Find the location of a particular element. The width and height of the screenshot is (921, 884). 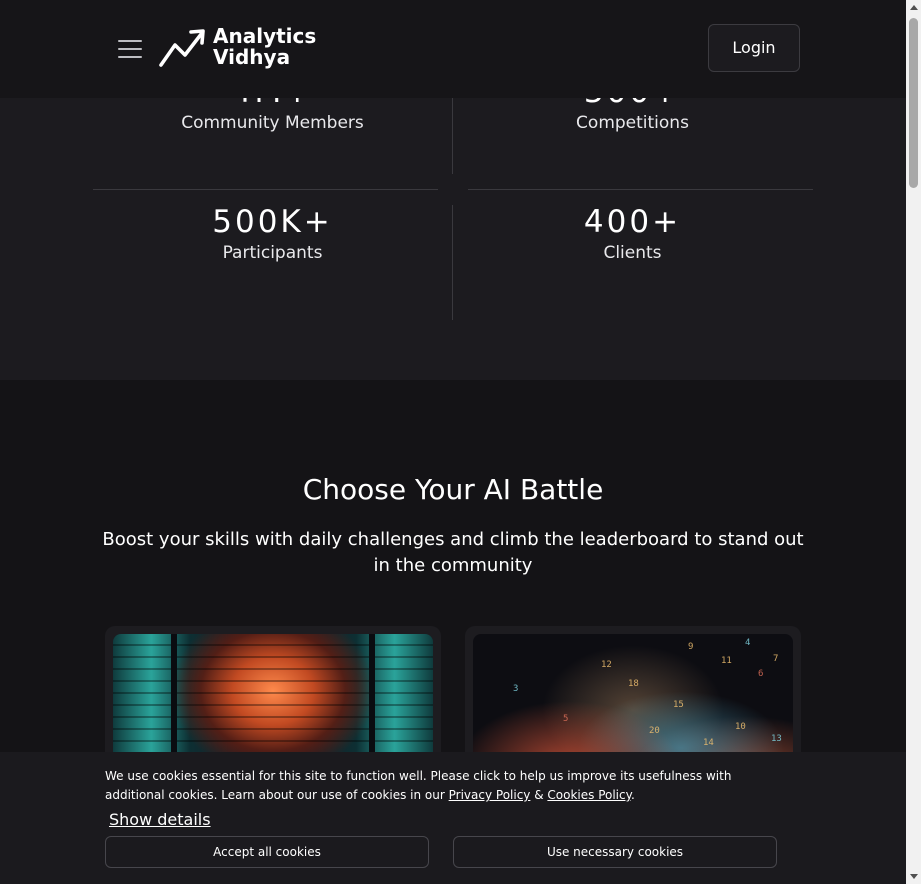

page-scrollbar is located at coordinates (913, 442).